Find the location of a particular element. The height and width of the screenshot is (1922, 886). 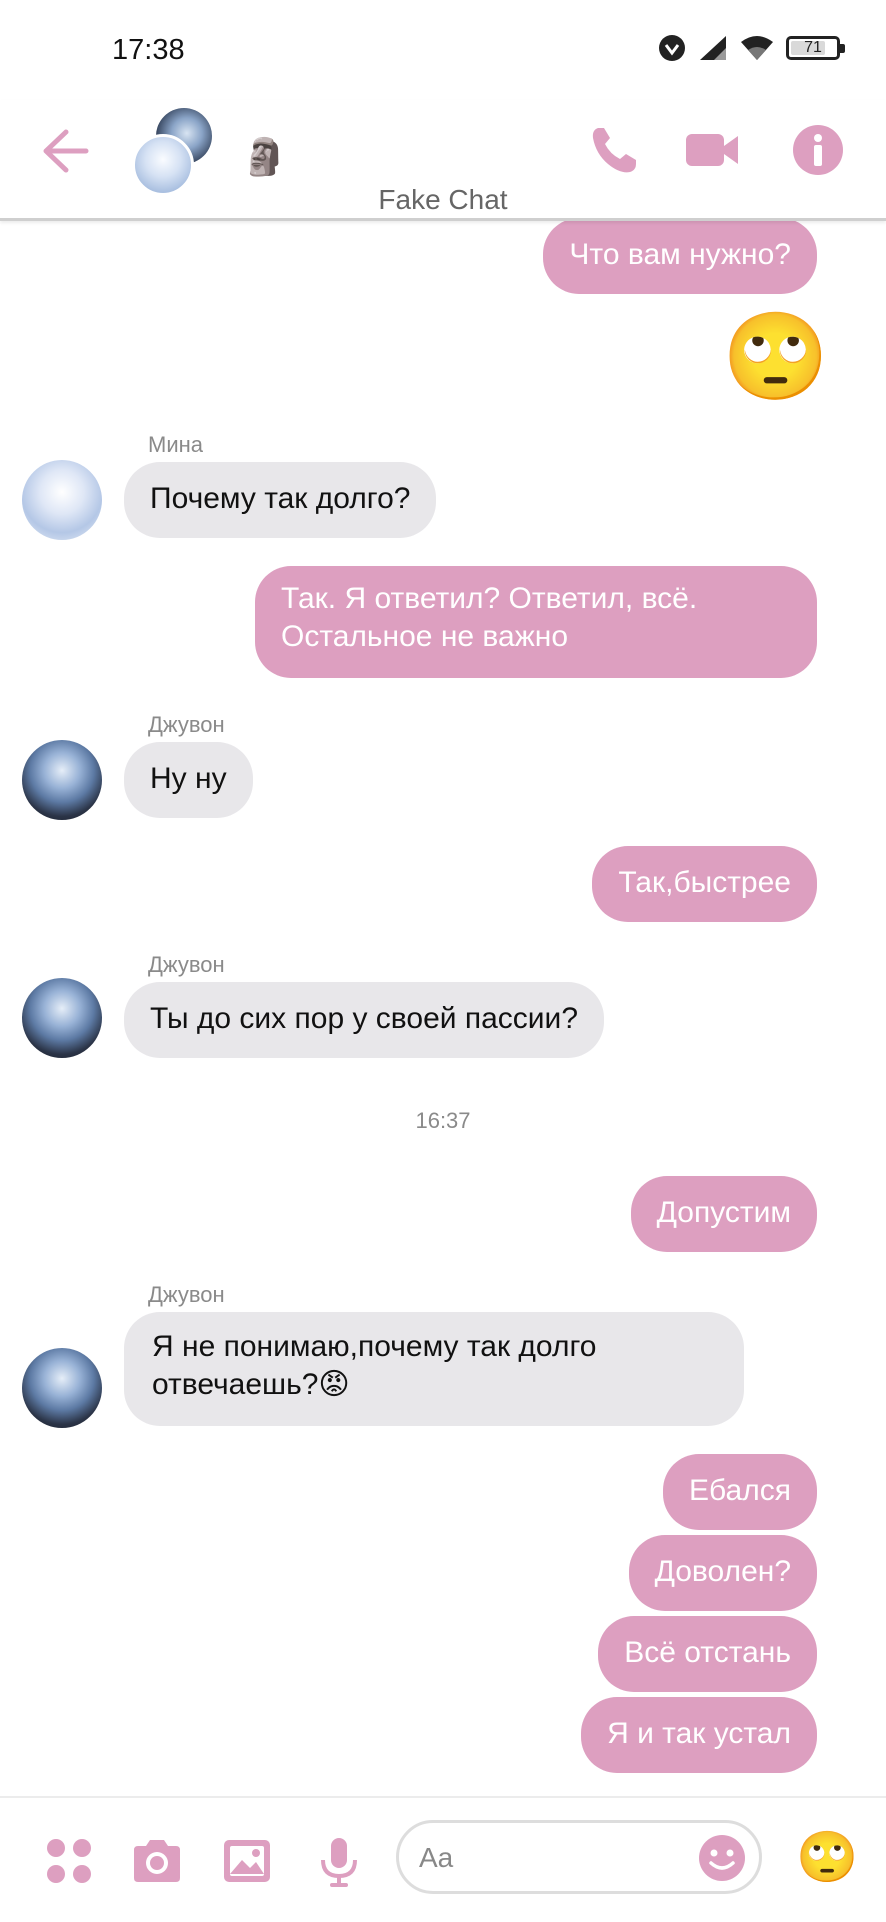

back-arrow-icon is located at coordinates (64, 151).